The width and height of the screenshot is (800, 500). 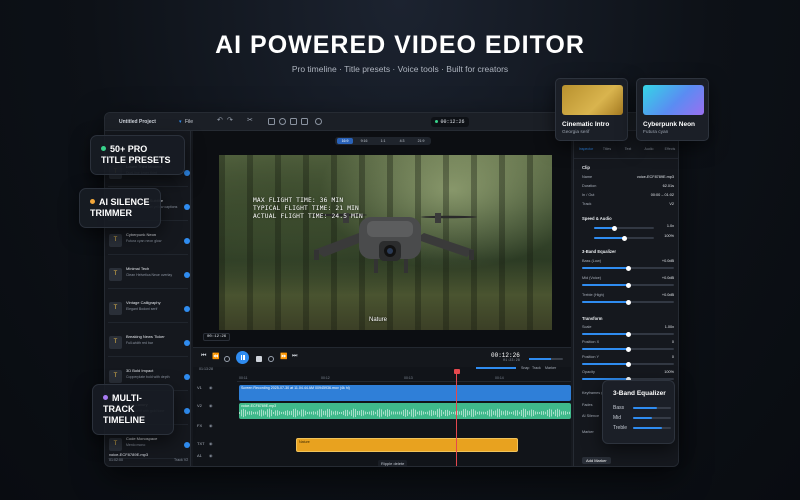 What do you see at coordinates (592, 100) in the screenshot?
I see `preset-swatch` at bounding box center [592, 100].